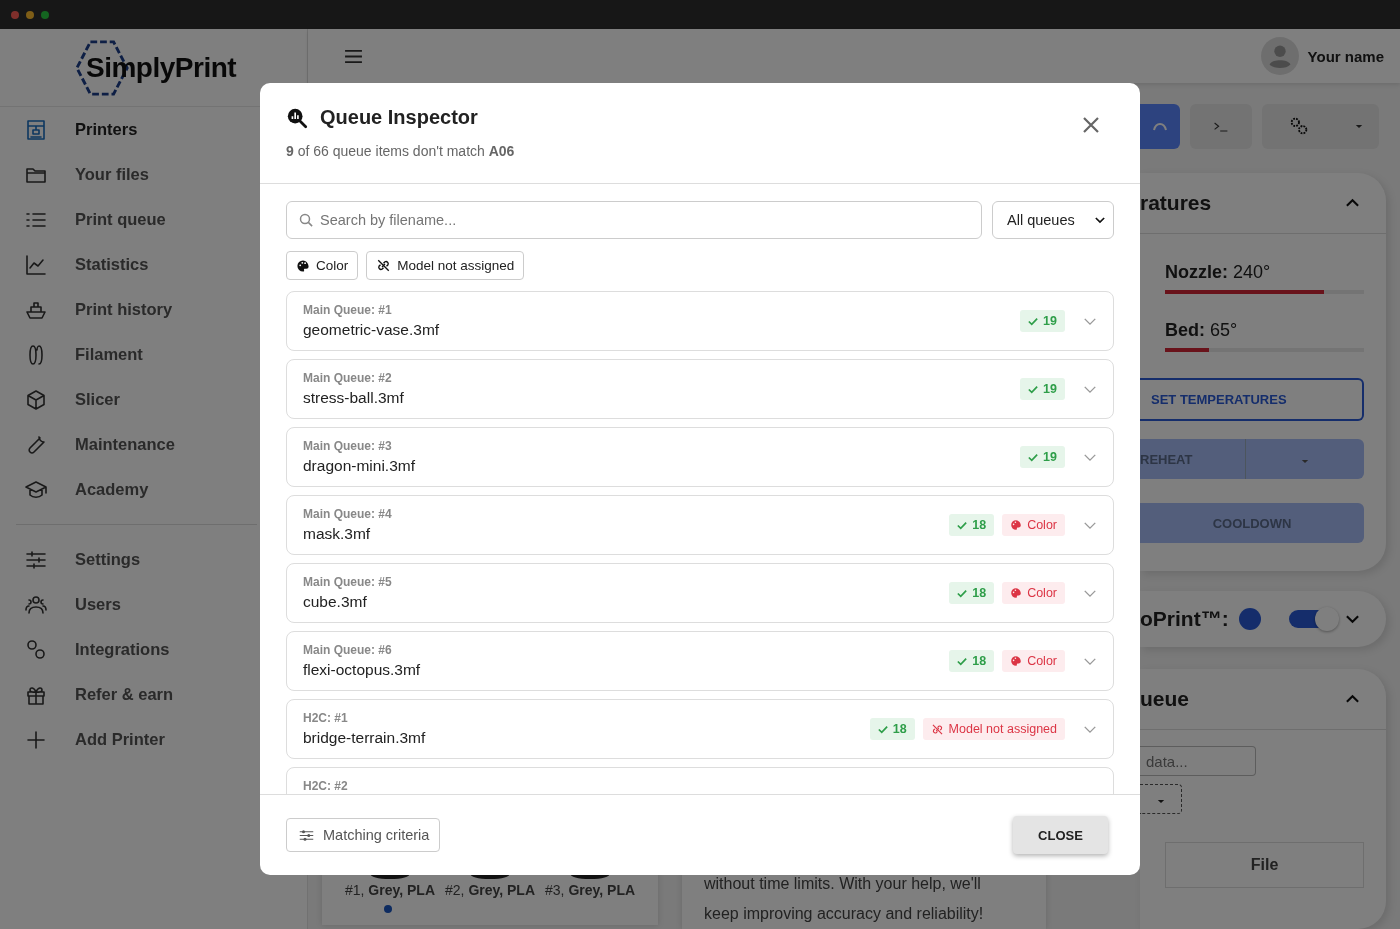 This screenshot has height=929, width=1400. I want to click on queue-item-card: Main Queue: #5 cube.3mf 18 Color, so click(700, 593).